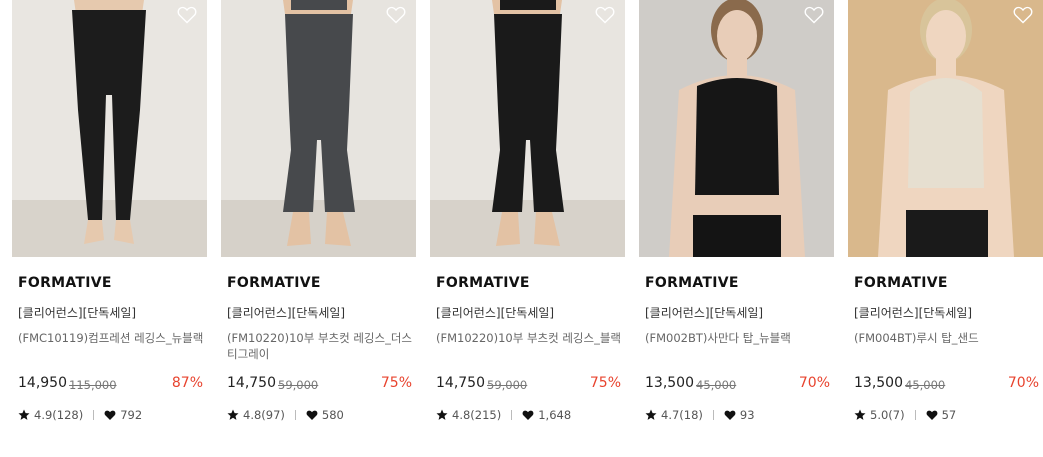 This screenshot has height=457, width=1043. Describe the element at coordinates (747, 415) in the screenshot. I see `likes-count: 93` at that location.